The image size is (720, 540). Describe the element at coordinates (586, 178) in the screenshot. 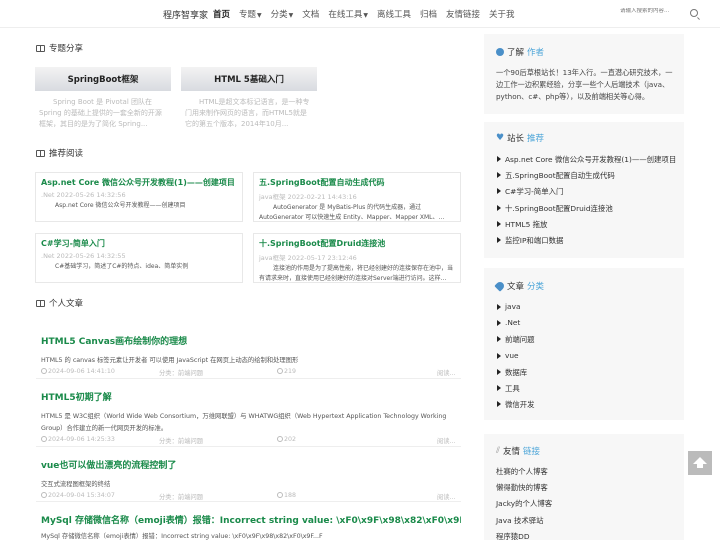

I see `list-item: 五.SpringBoot配置自动生成代码` at that location.